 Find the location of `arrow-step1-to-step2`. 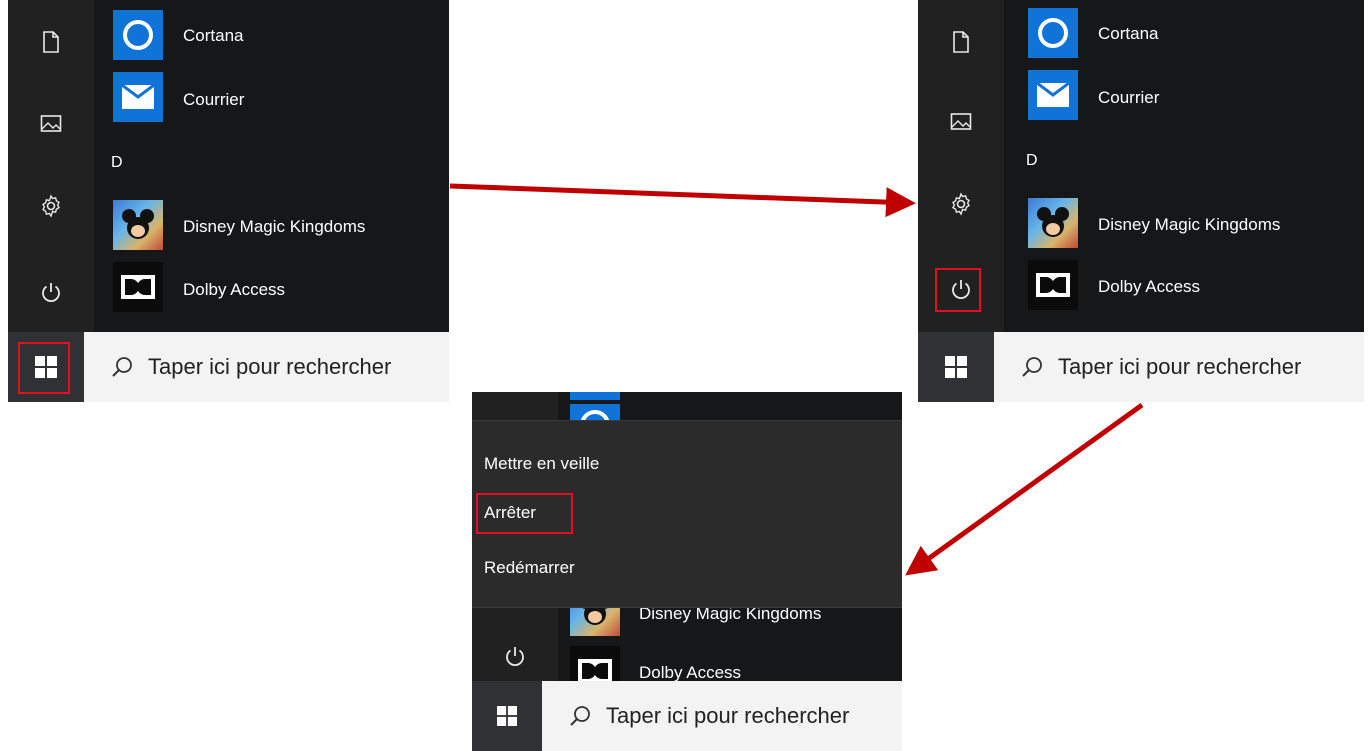

arrow-step1-to-step2 is located at coordinates (682, 200).